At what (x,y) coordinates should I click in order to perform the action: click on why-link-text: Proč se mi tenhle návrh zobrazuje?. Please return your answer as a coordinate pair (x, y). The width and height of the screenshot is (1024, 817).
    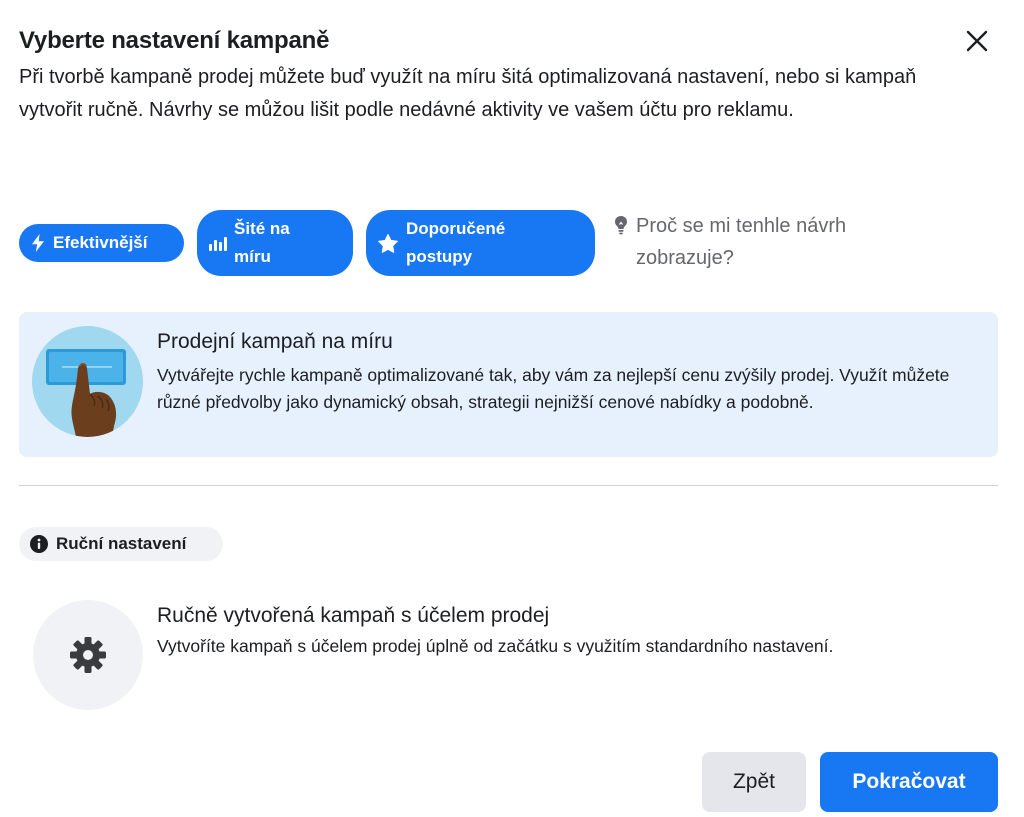
    Looking at the image, I should click on (741, 242).